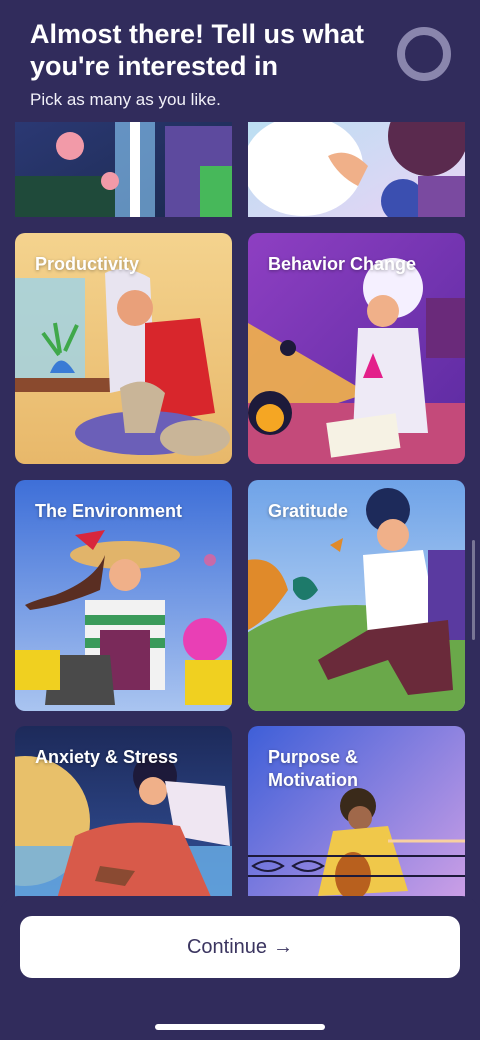 This screenshot has height=1040, width=480. What do you see at coordinates (227, 946) in the screenshot?
I see `continue-label: Continue` at bounding box center [227, 946].